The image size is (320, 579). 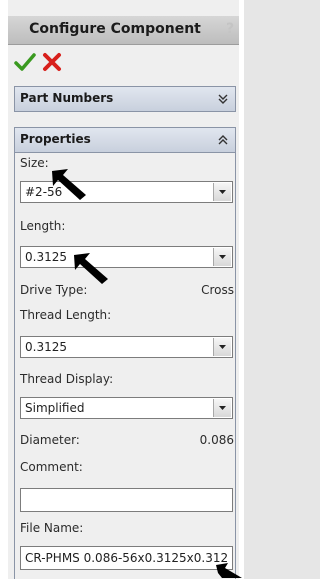 I want to click on panel-title: Configure Component, so click(x=115, y=29).